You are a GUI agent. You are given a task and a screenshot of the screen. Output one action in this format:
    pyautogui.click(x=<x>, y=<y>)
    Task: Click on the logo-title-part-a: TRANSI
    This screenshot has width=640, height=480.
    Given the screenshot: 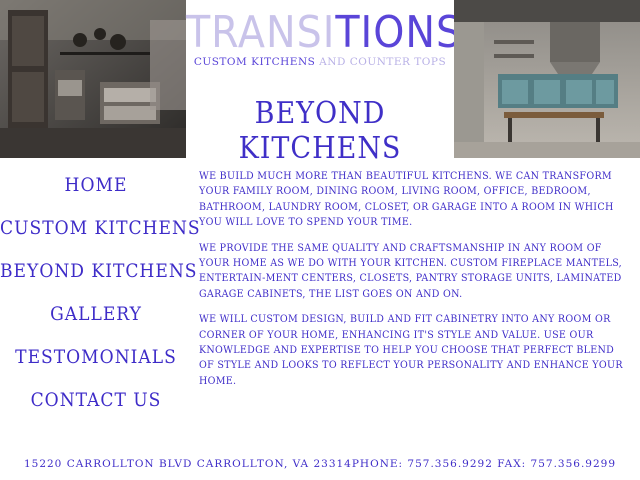 What is the action you would take?
    pyautogui.click(x=261, y=32)
    